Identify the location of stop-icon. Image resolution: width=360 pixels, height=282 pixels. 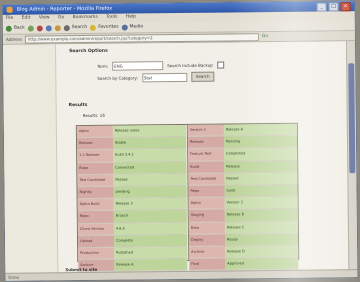
(39, 27).